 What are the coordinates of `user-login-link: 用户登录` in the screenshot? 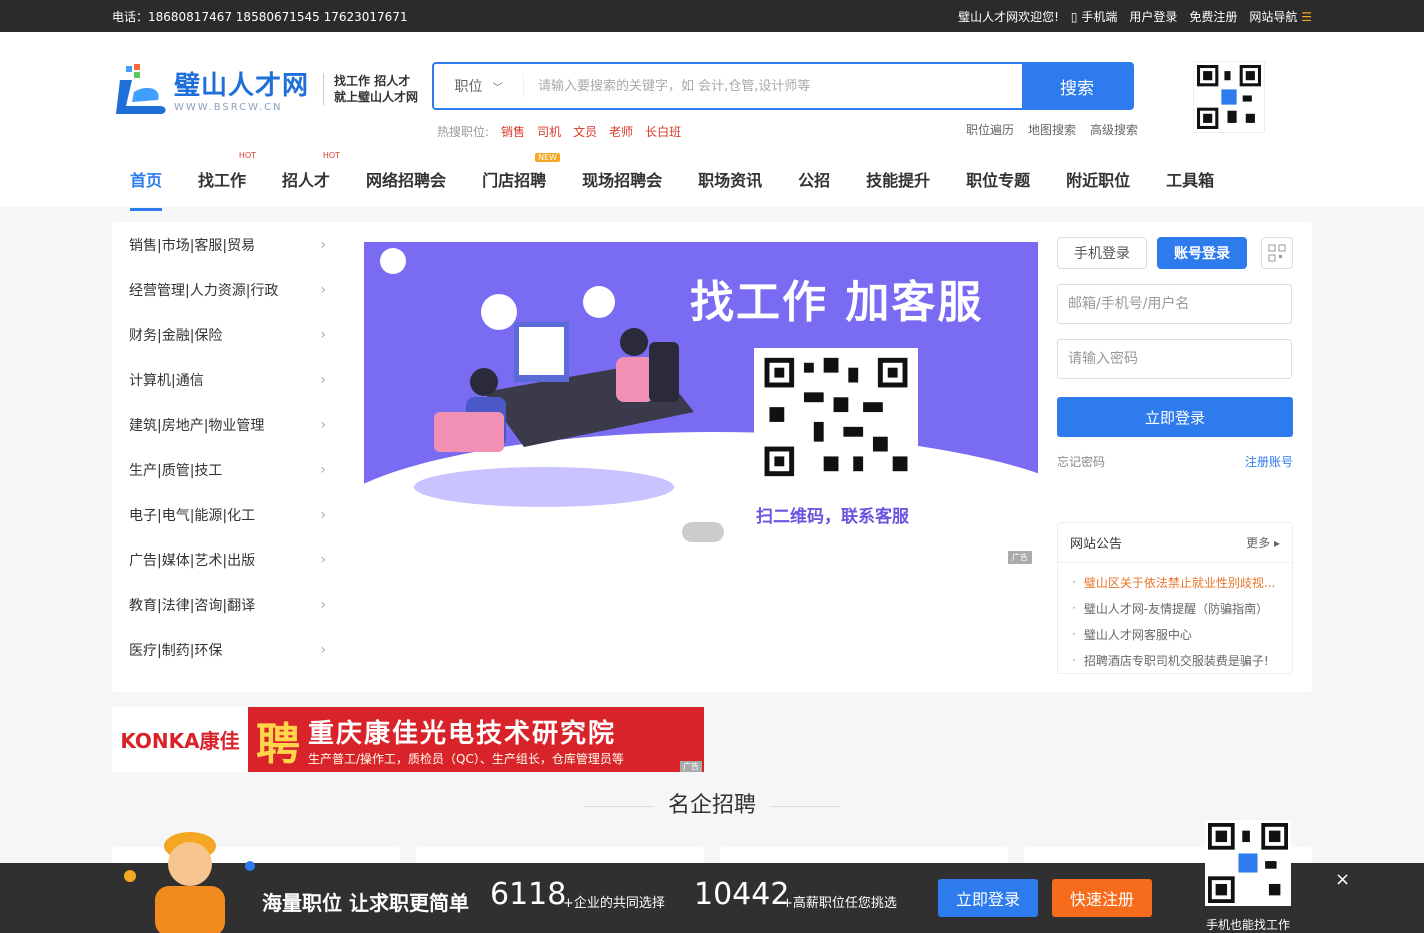 It's located at (1153, 16).